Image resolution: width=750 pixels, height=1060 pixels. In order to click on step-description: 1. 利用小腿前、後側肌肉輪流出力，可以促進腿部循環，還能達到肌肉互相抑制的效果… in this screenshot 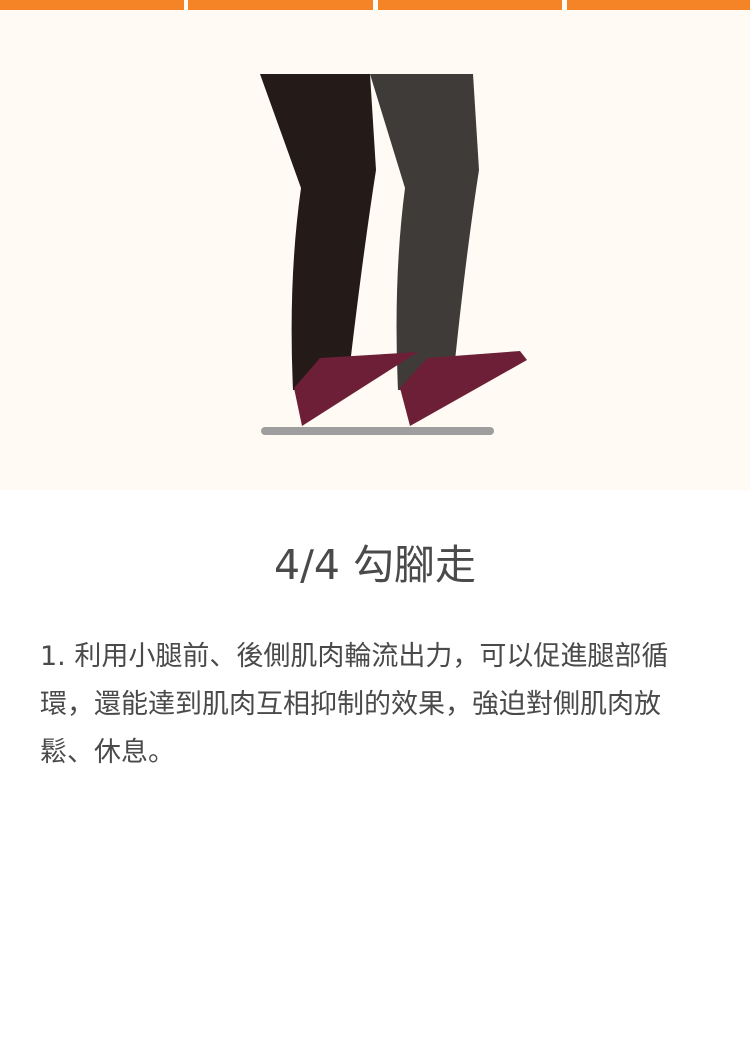, I will do `click(354, 704)`.